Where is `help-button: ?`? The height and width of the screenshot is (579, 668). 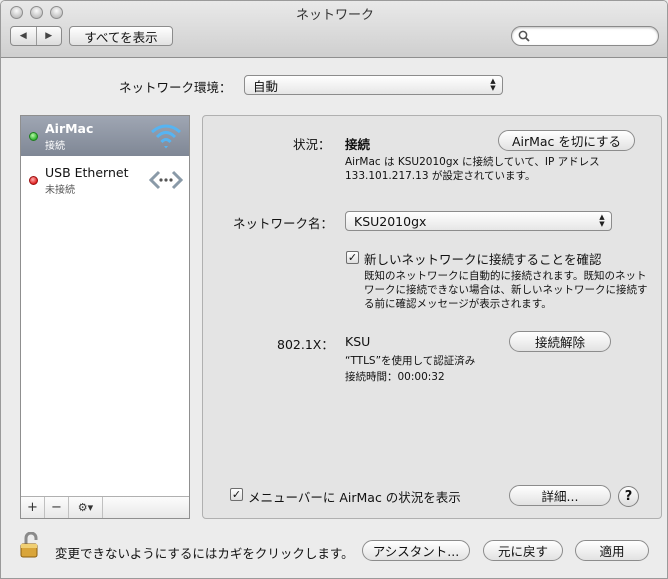
help-button: ? is located at coordinates (628, 496).